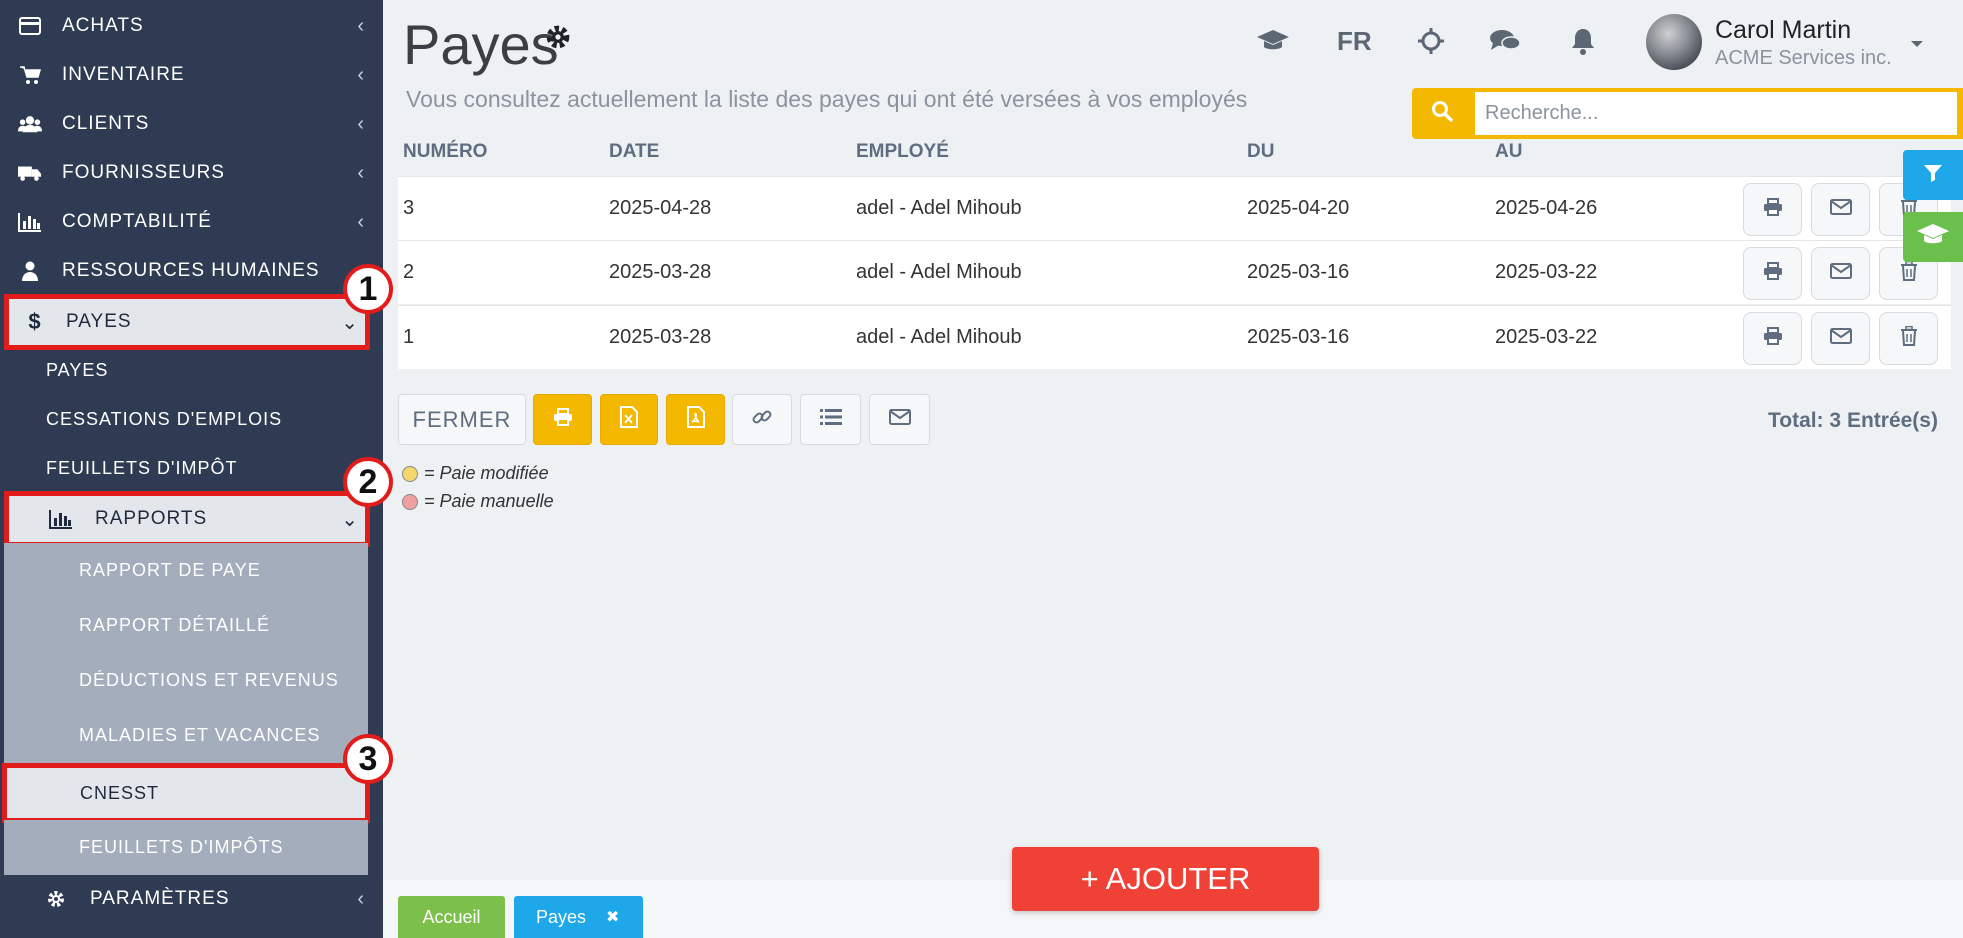 This screenshot has height=938, width=1963. What do you see at coordinates (186, 735) in the screenshot?
I see `report-item-maladies: MALADIES ET VACANCES` at bounding box center [186, 735].